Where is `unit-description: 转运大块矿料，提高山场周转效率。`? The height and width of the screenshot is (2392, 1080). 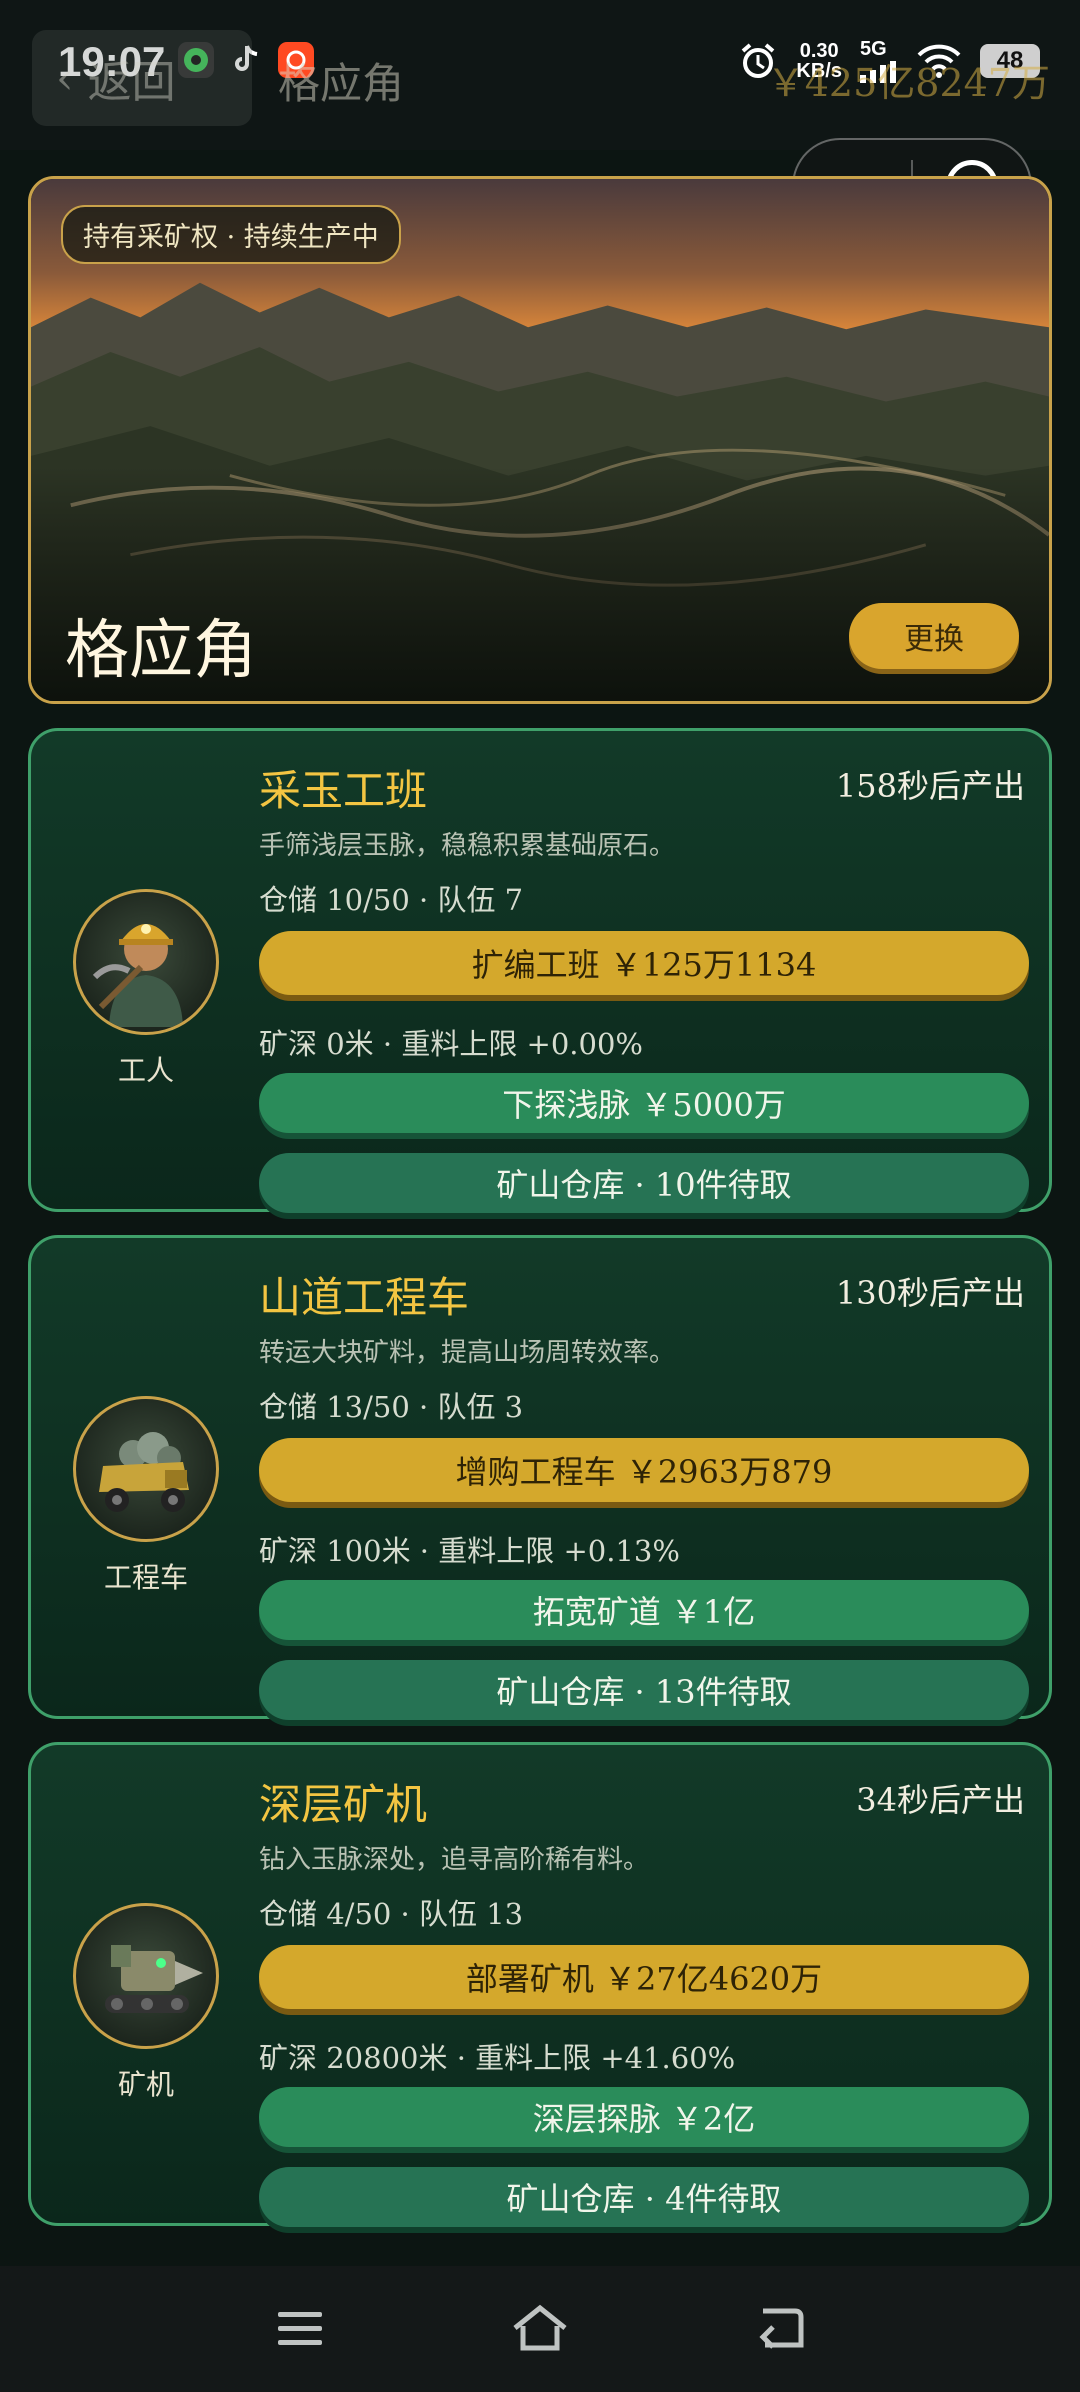 unit-description: 转运大块矿料，提高山场周转效率。 is located at coordinates (467, 1353).